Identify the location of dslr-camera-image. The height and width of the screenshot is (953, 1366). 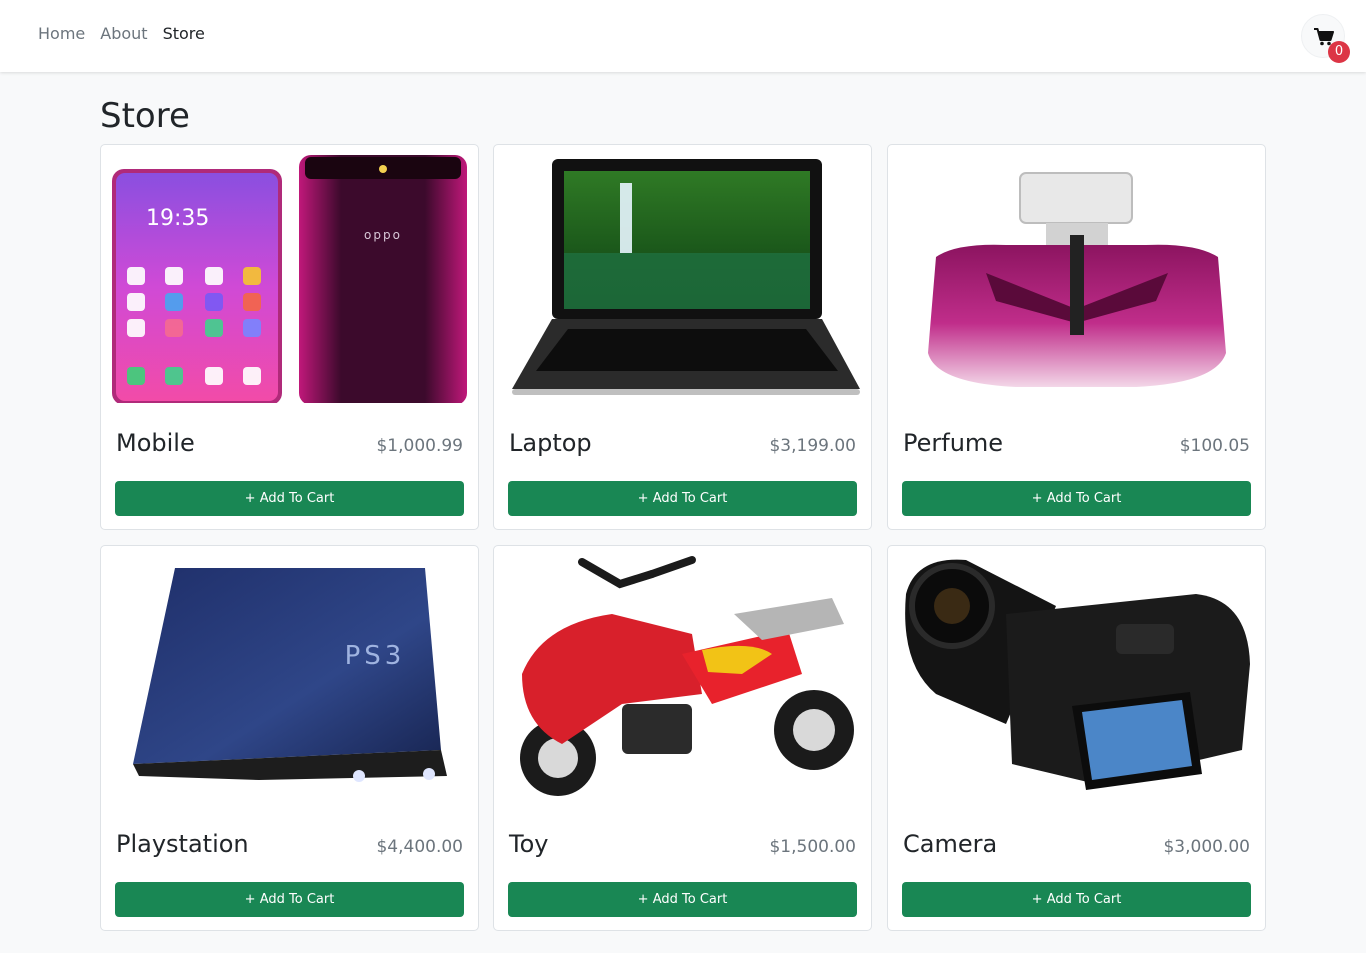
(1077, 679).